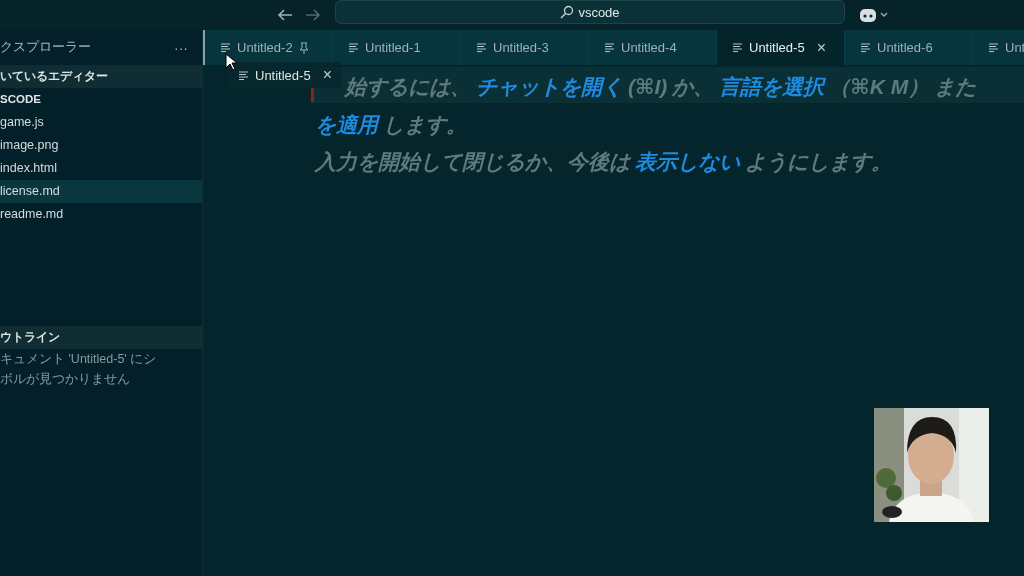 This screenshot has height=576, width=1024. Describe the element at coordinates (955, 87) in the screenshot. I see `hint-text: また` at that location.